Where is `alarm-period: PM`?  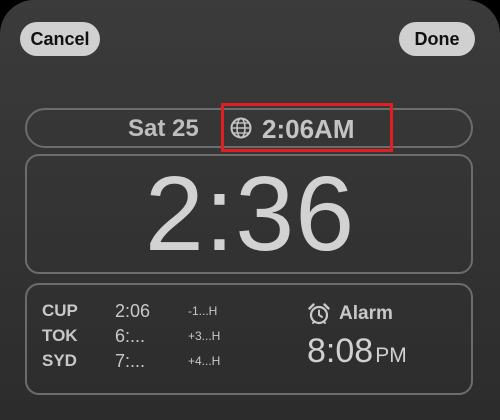
alarm-period: PM is located at coordinates (391, 355).